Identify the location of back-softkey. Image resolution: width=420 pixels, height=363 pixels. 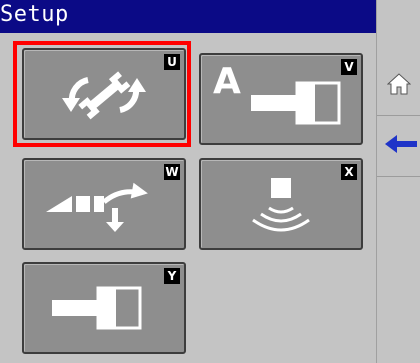
(398, 146).